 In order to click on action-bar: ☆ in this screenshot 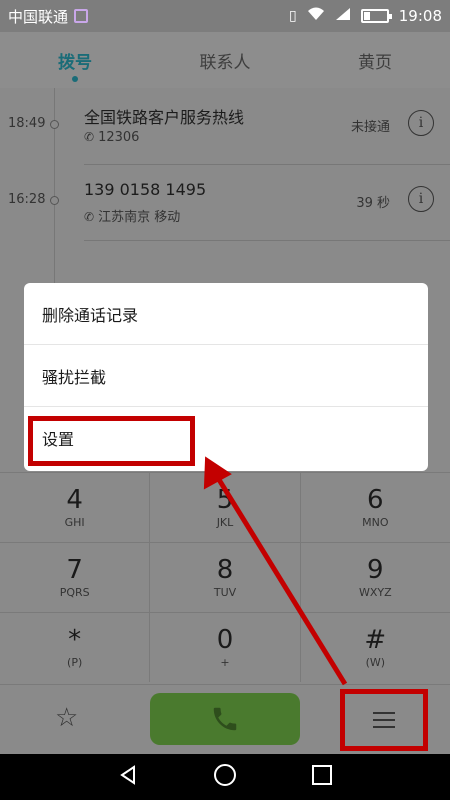, I will do `click(225, 719)`.